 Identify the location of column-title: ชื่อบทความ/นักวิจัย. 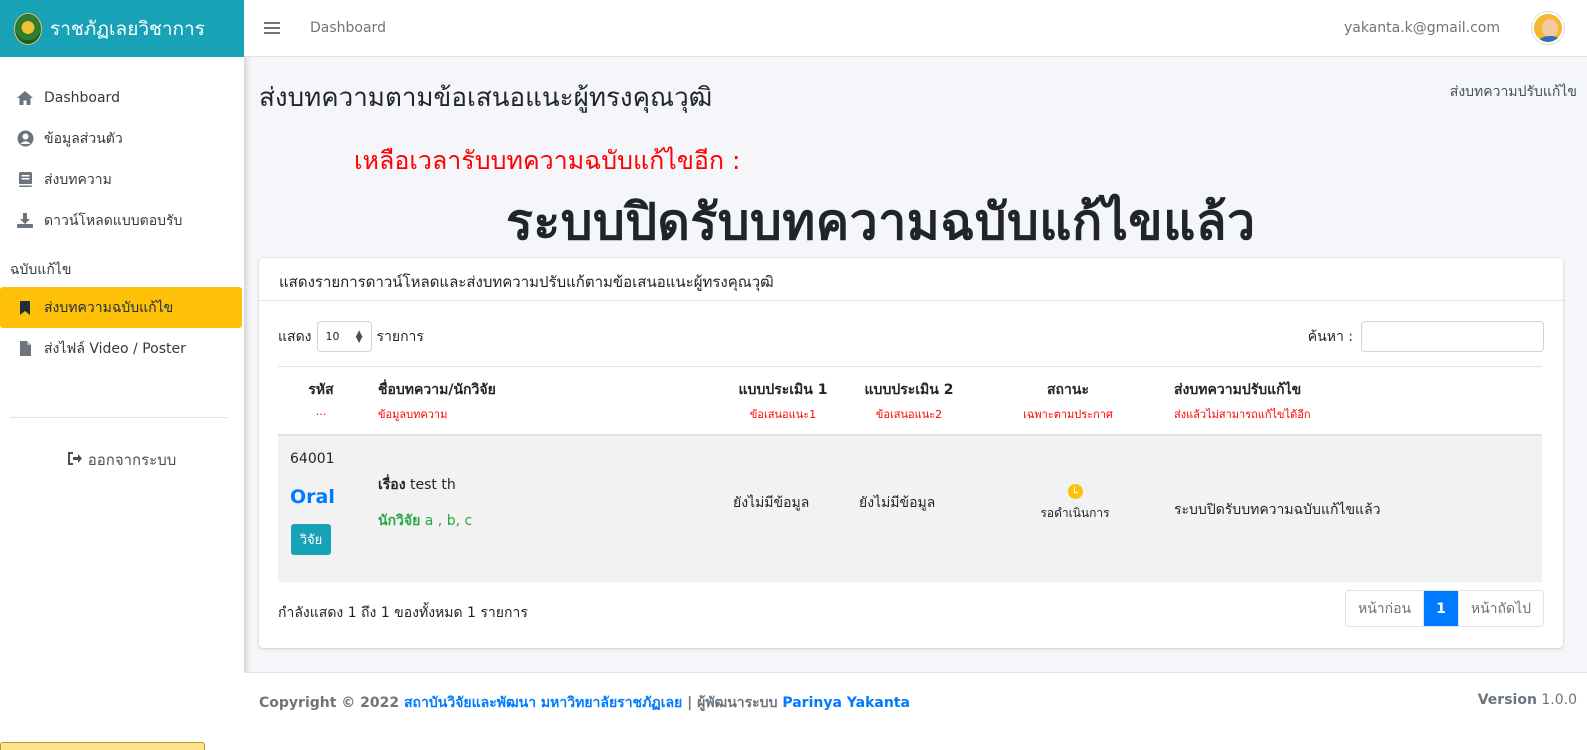
(437, 390).